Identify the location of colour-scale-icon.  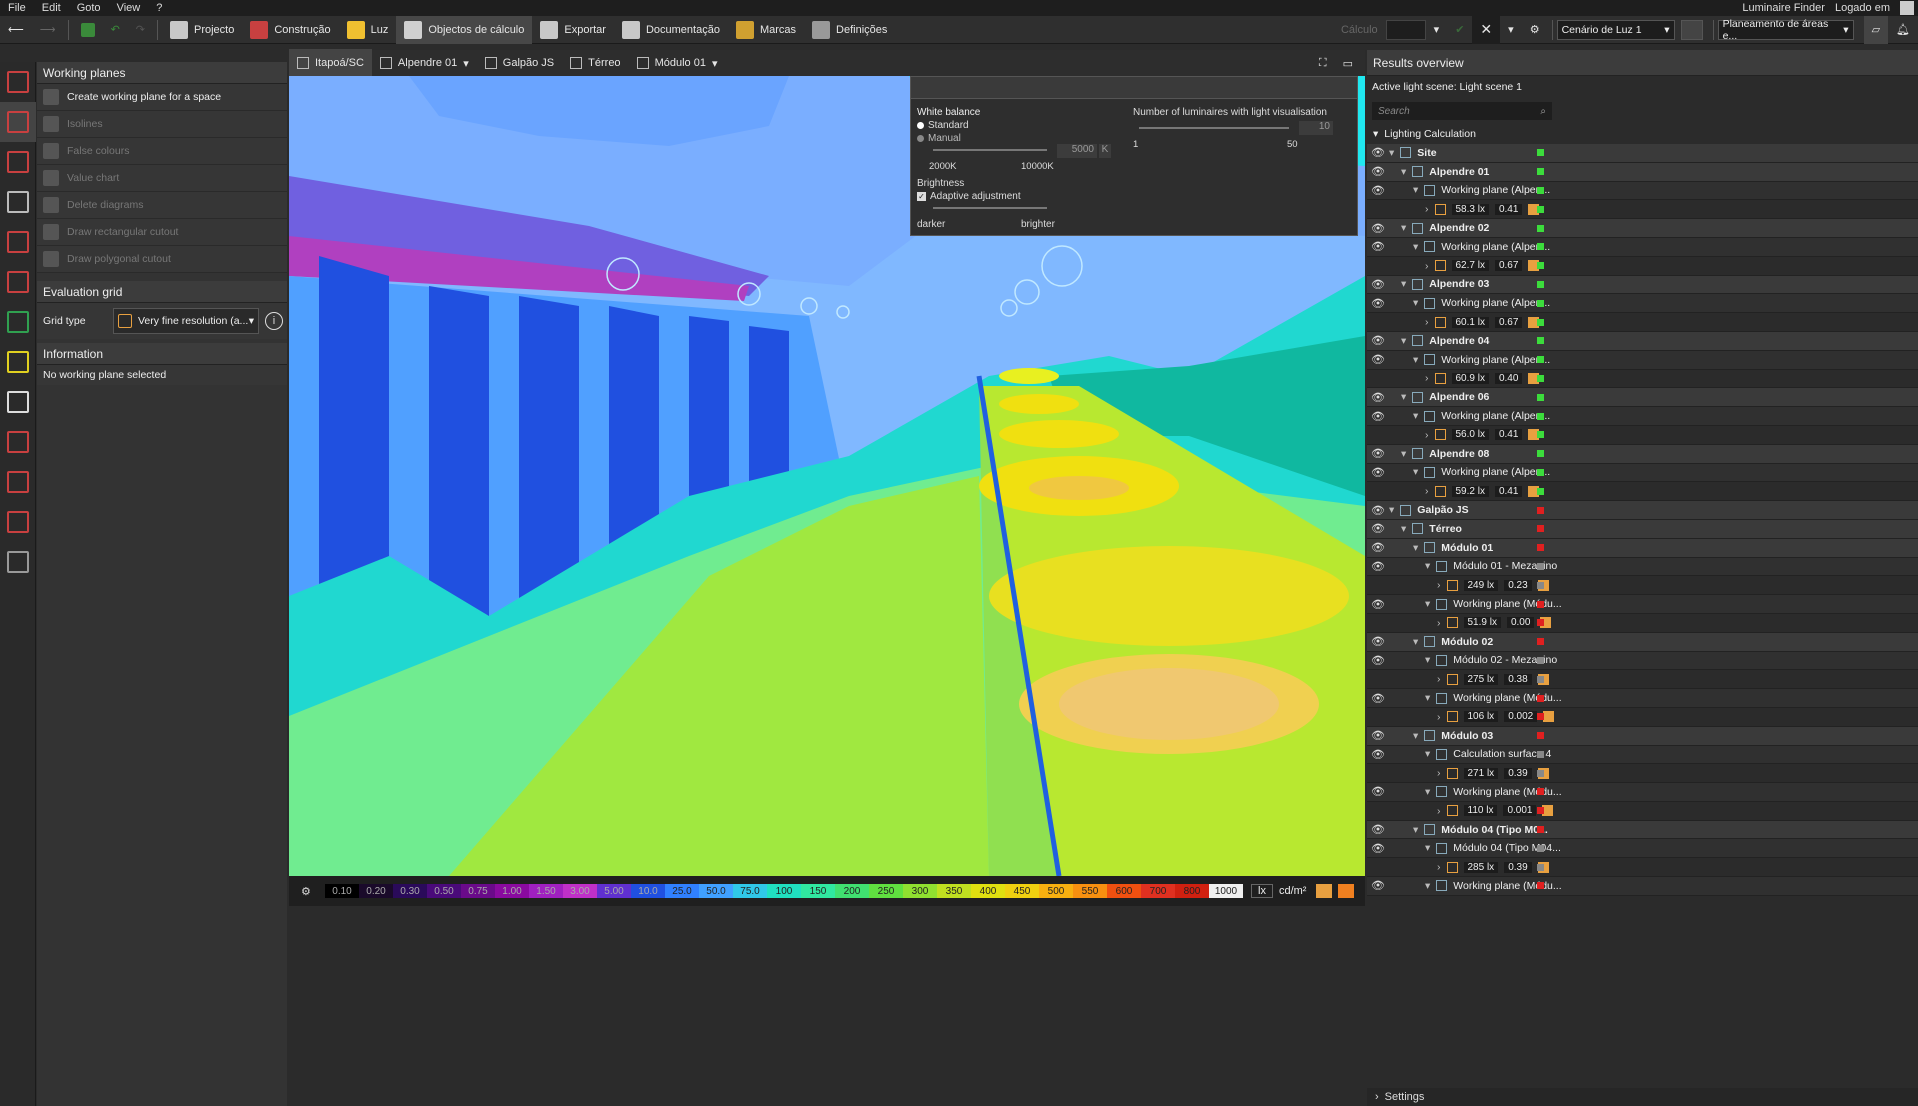
(1324, 891).